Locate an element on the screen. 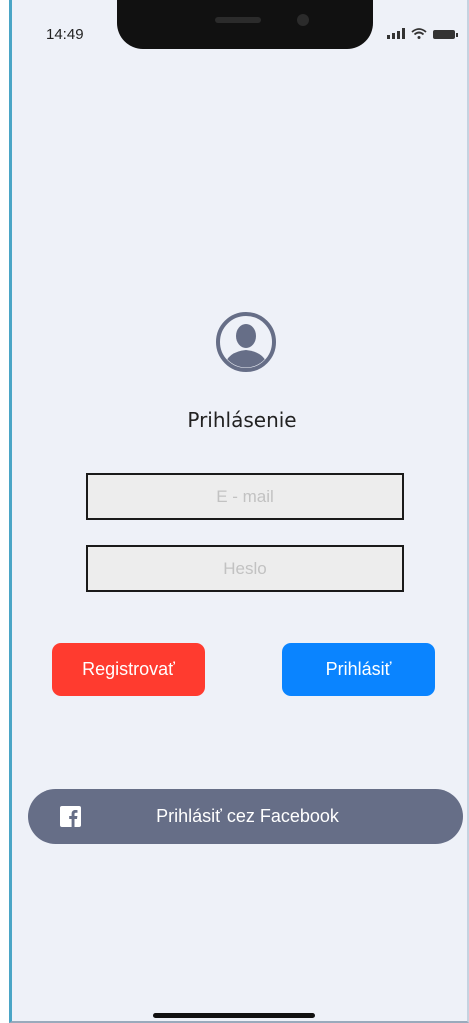  email-placeholder: E - mail is located at coordinates (245, 496).